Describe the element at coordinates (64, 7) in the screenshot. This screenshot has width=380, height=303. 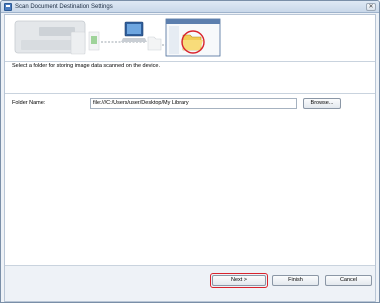
I see `window-title: Scan Document Destination Settings` at that location.